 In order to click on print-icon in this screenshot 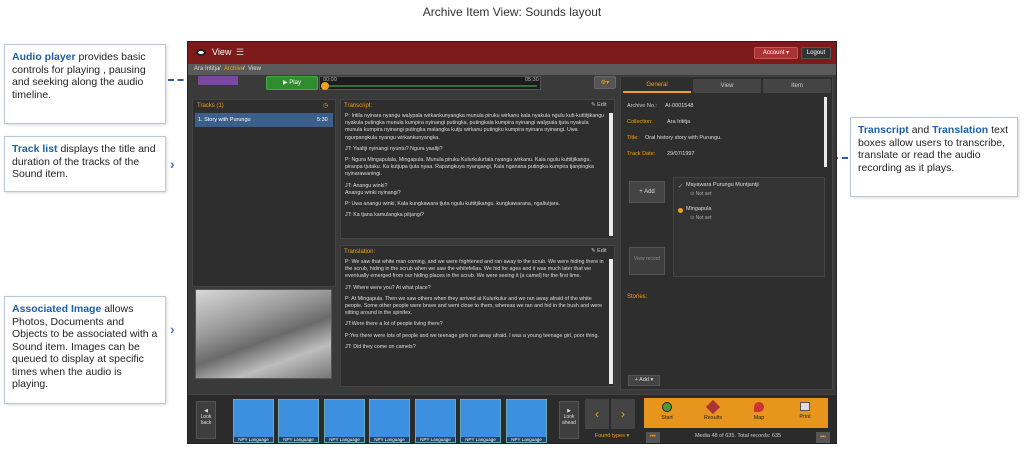, I will do `click(805, 406)`.